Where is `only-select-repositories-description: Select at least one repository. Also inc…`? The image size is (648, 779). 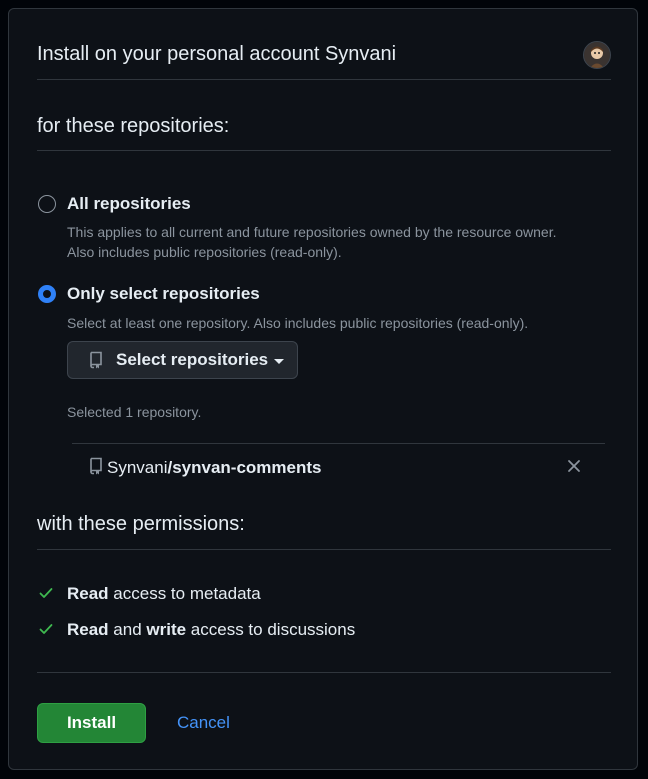 only-select-repositories-description: Select at least one repository. Also inc… is located at coordinates (298, 323).